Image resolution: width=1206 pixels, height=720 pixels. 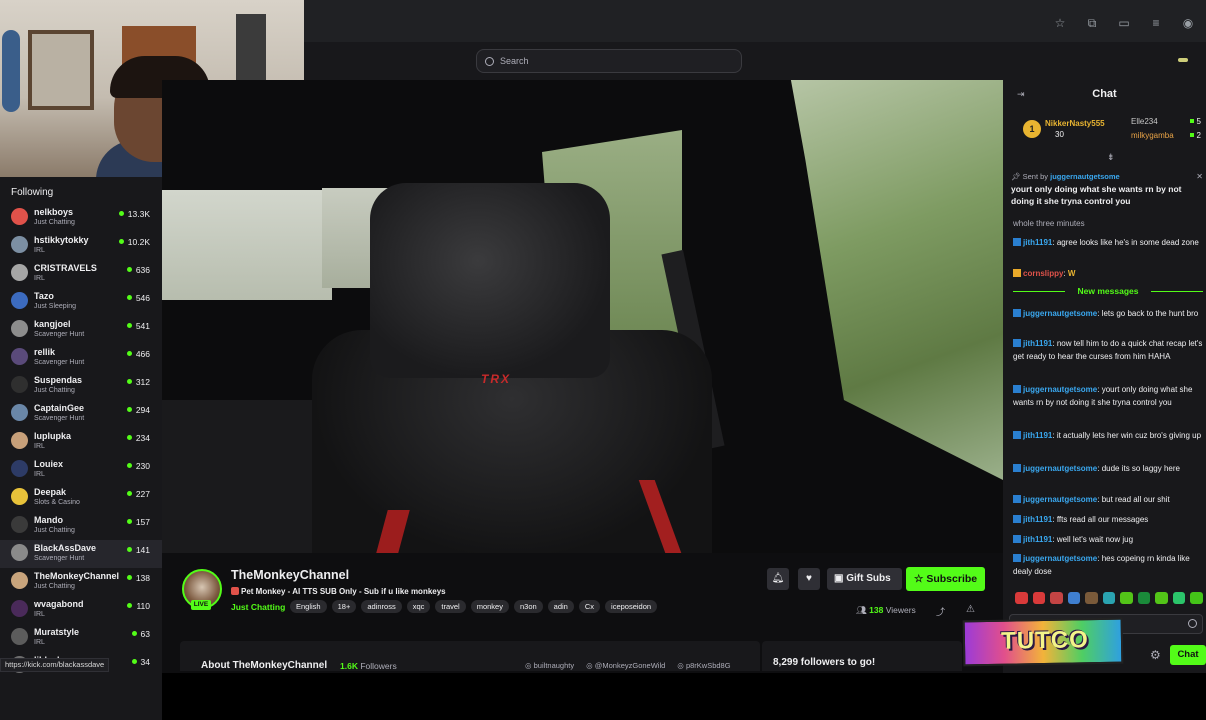 I want to click on sidebar-item-luplupka: luplupka IRL 234, so click(x=81, y=442).